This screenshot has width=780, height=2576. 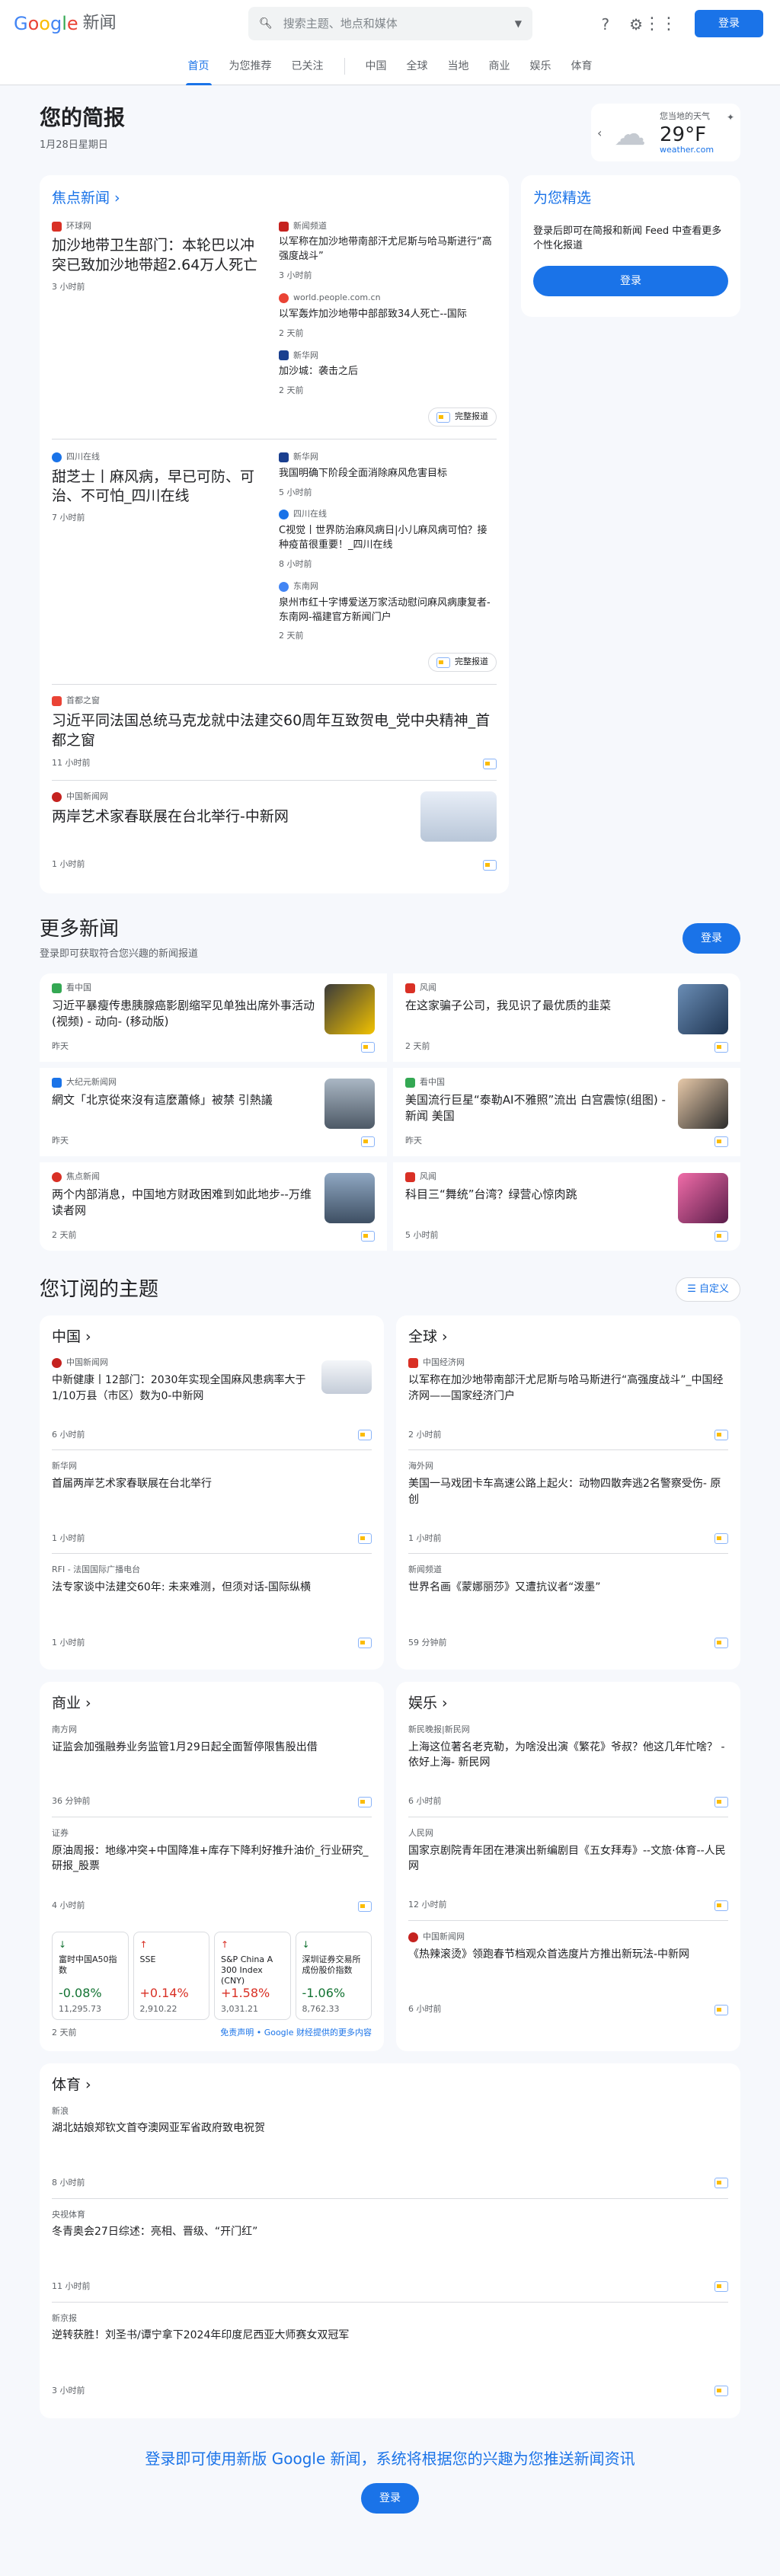 What do you see at coordinates (388, 315) in the screenshot?
I see `headline: 以军轰炸加沙地带中部部致34人死亡--国际` at bounding box center [388, 315].